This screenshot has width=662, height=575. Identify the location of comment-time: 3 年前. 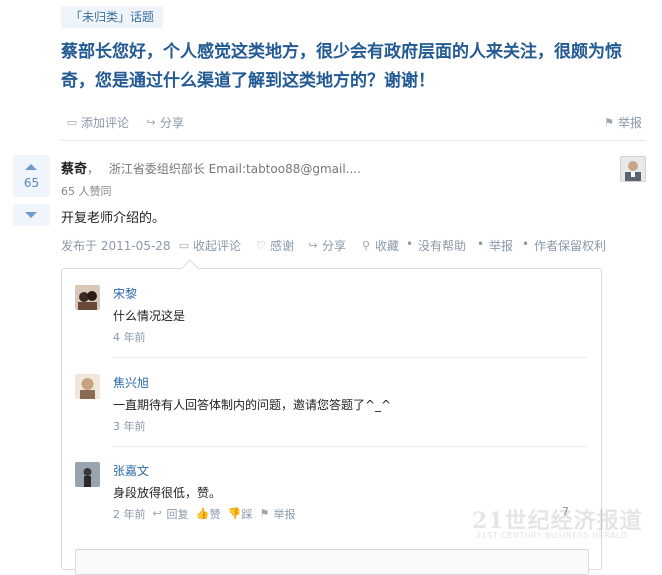
(129, 426).